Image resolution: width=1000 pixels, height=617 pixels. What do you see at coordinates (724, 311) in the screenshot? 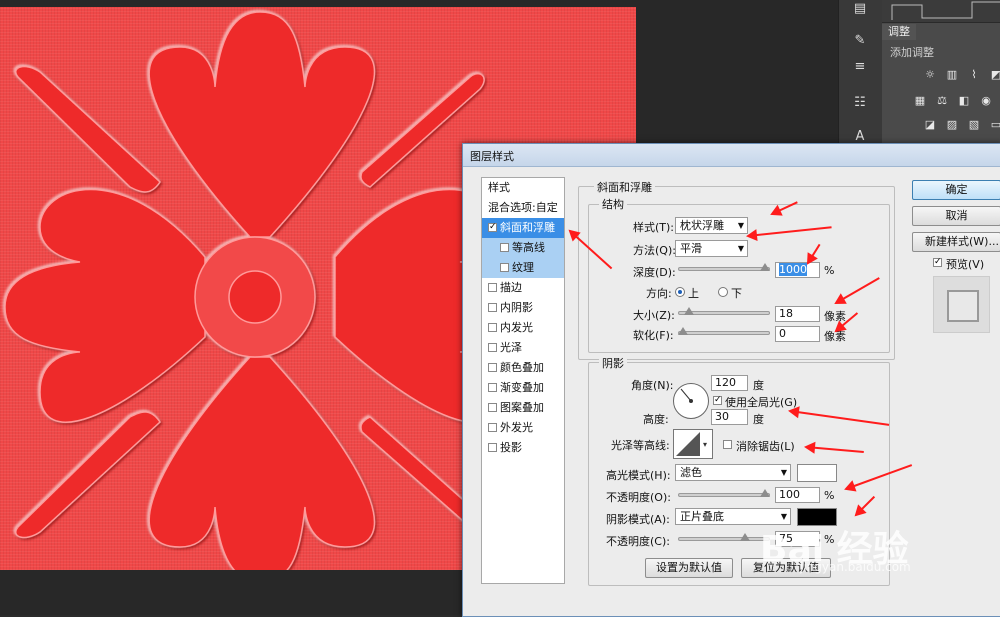
I see `size-slider` at bounding box center [724, 311].